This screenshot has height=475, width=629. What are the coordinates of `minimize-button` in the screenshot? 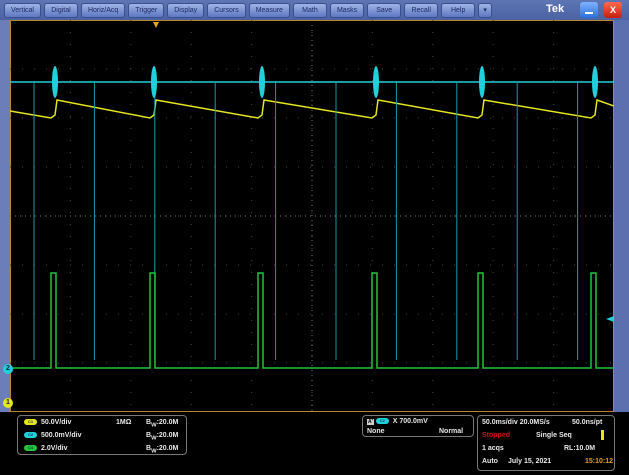 It's located at (589, 10).